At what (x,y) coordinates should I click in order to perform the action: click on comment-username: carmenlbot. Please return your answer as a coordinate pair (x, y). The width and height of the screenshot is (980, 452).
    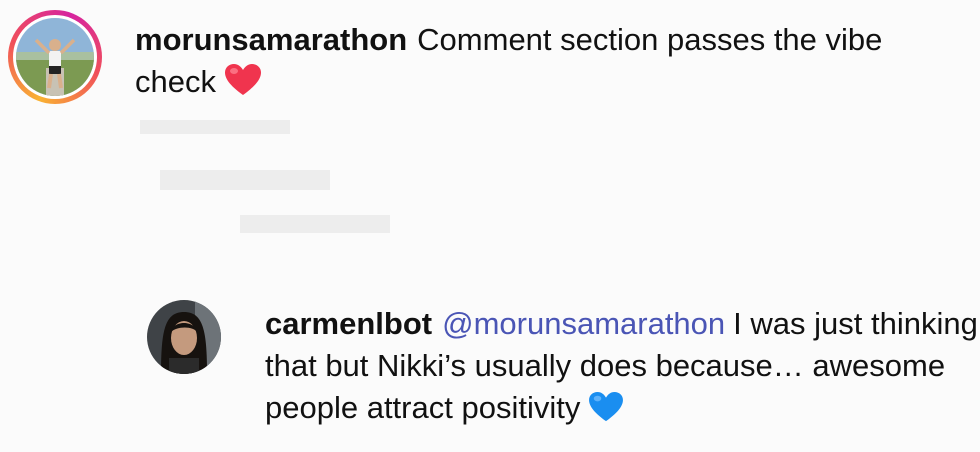
    Looking at the image, I should click on (348, 323).